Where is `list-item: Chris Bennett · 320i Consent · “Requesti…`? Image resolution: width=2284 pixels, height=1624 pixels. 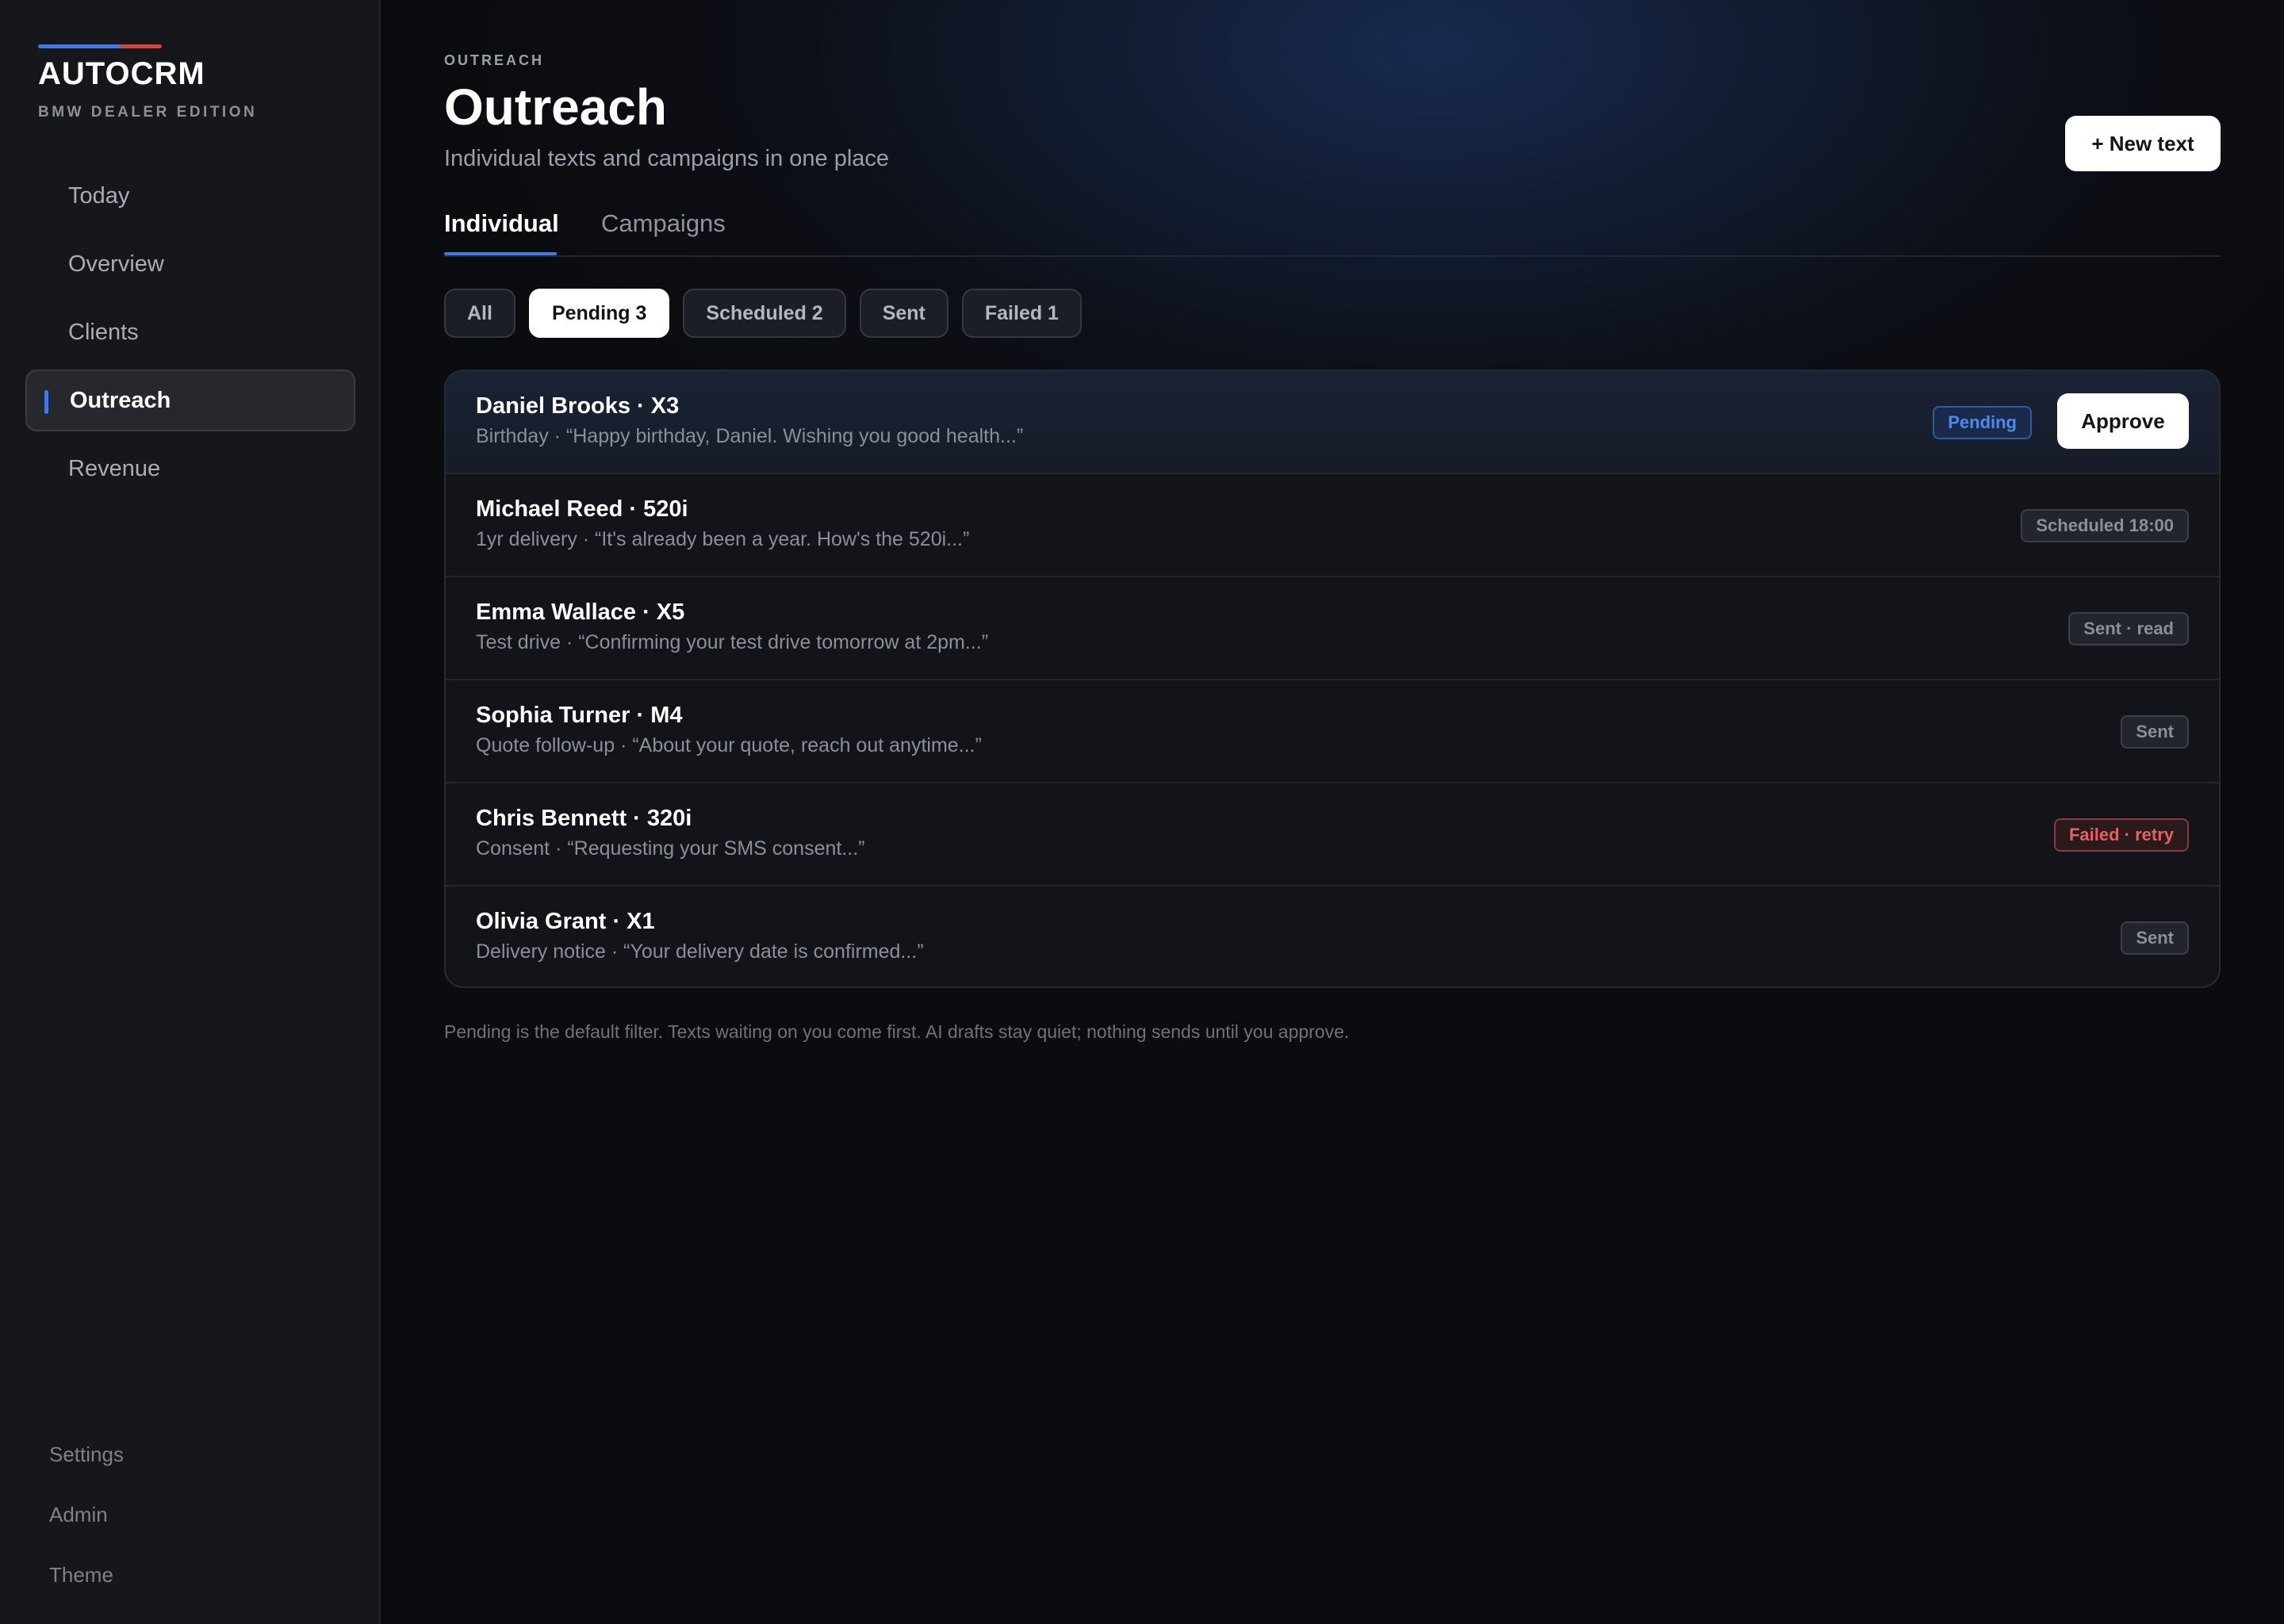
list-item: Chris Bennett · 320i Consent · “Requesti… is located at coordinates (1332, 835).